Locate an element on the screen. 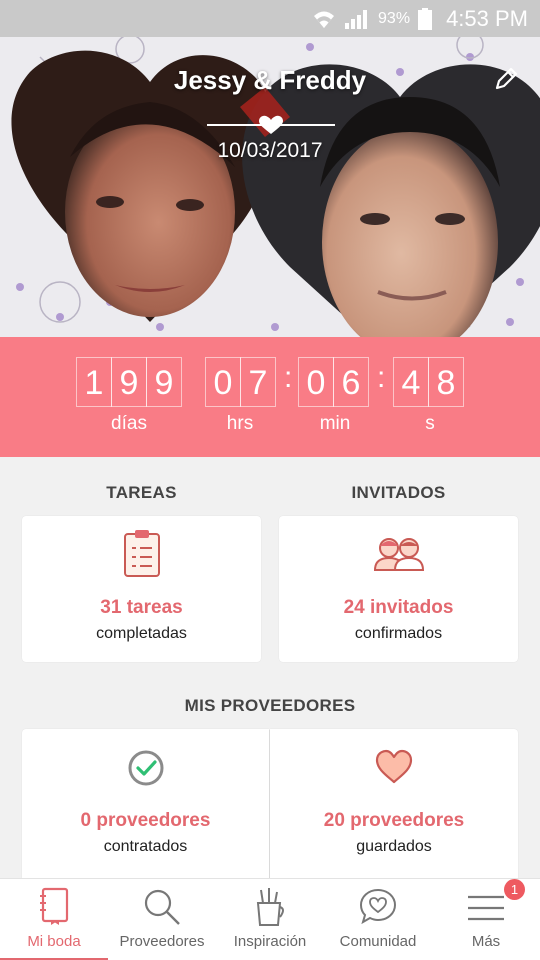 This screenshot has height=960, width=540. chat-heart-icon is located at coordinates (378, 906).